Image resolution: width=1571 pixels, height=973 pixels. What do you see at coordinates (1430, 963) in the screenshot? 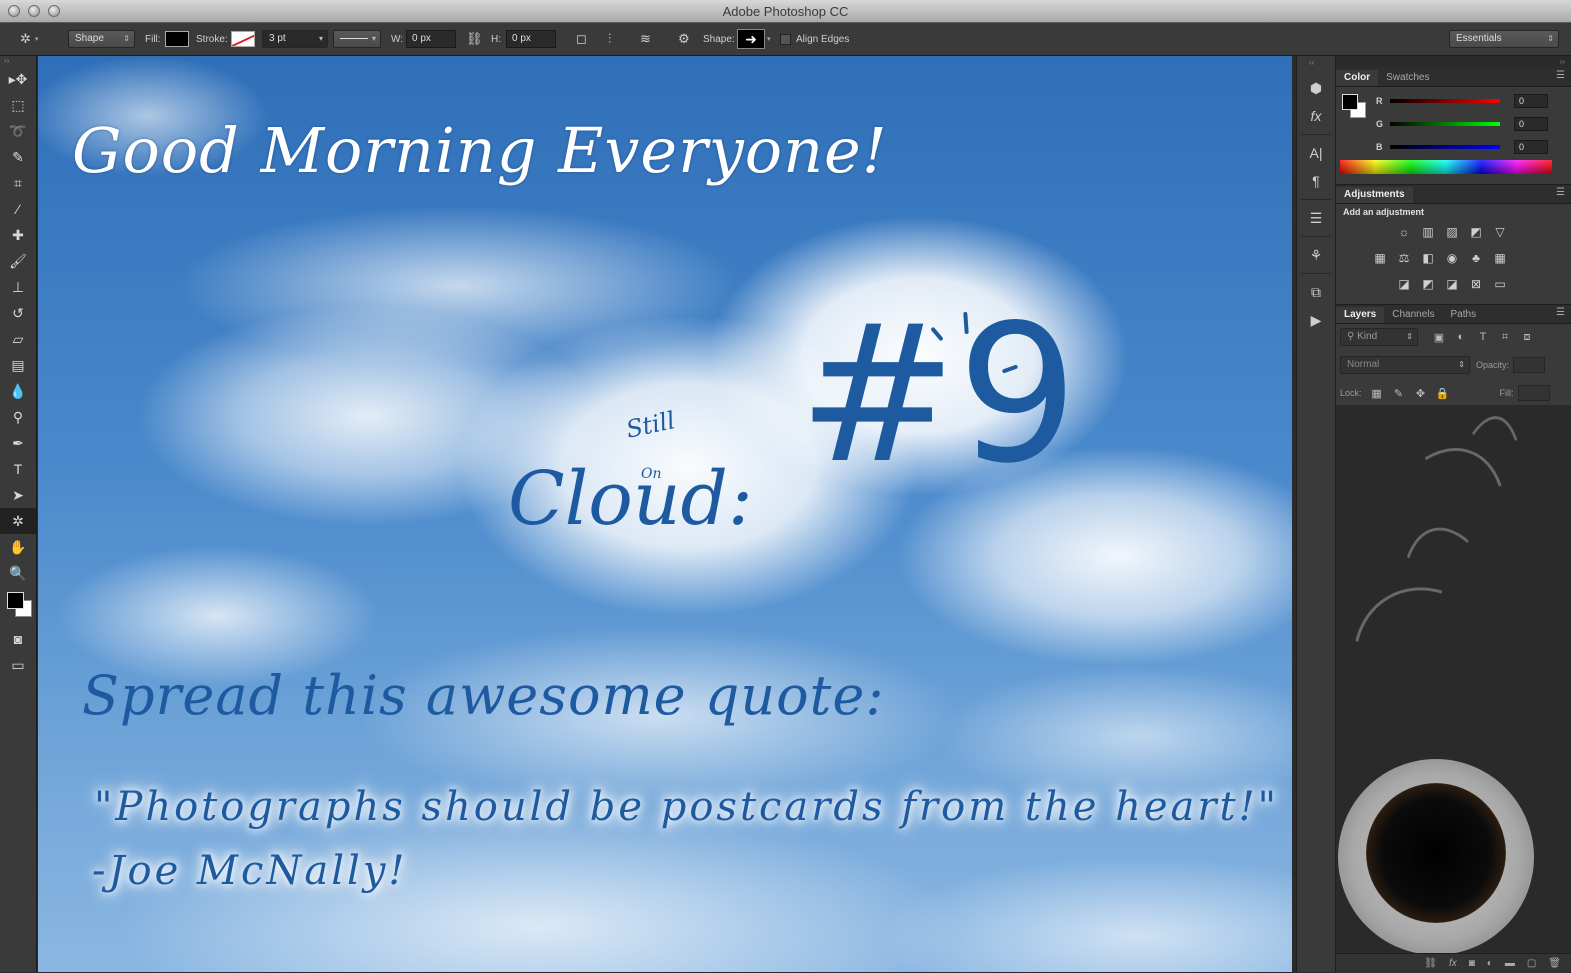
I see `link-layers-icon: ⛓` at bounding box center [1430, 963].